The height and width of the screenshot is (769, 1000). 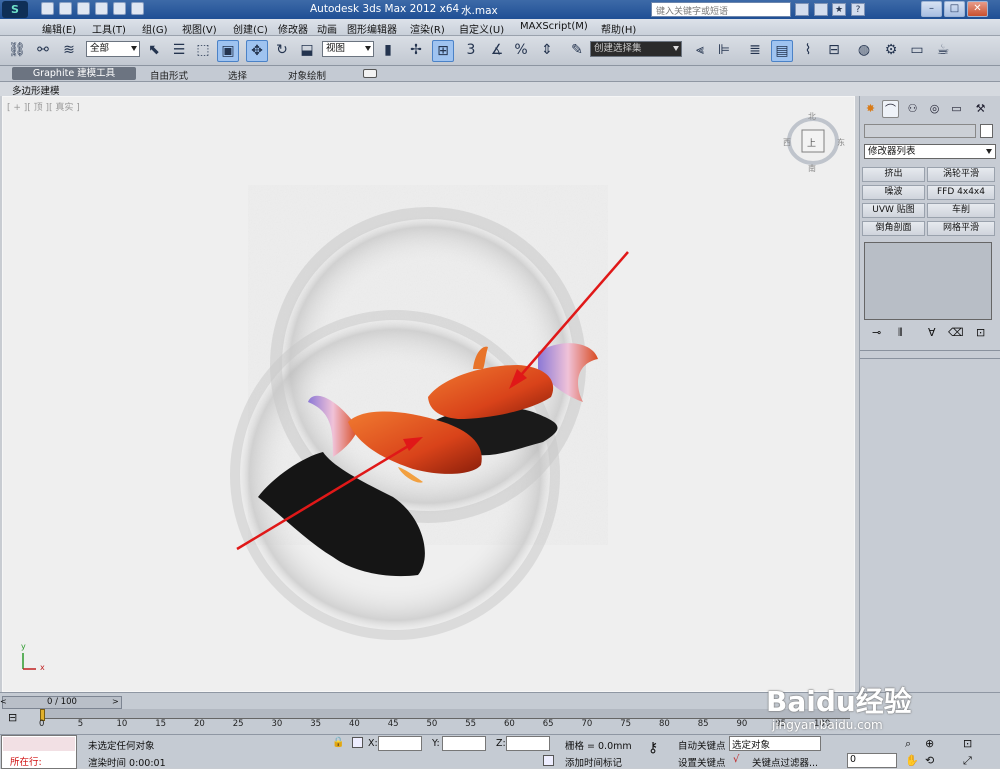 I want to click on modifier-button-uvw-map: UVW 贴图, so click(x=893, y=210).